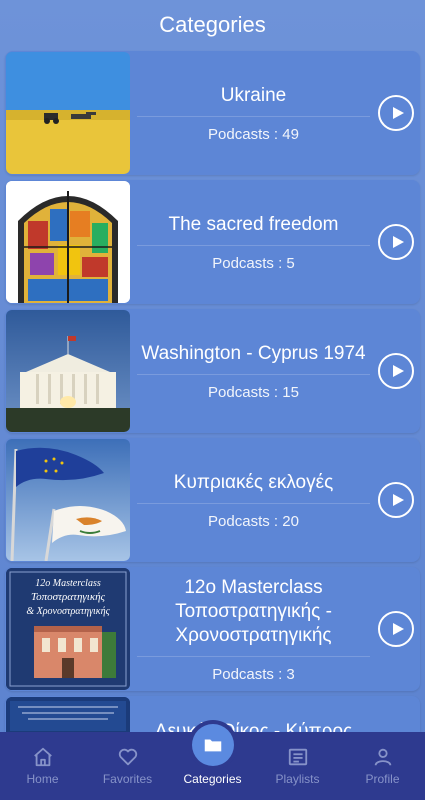 Image resolution: width=425 pixels, height=800 pixels. What do you see at coordinates (253, 674) in the screenshot?
I see `podcast-count: Podcasts : 3` at bounding box center [253, 674].